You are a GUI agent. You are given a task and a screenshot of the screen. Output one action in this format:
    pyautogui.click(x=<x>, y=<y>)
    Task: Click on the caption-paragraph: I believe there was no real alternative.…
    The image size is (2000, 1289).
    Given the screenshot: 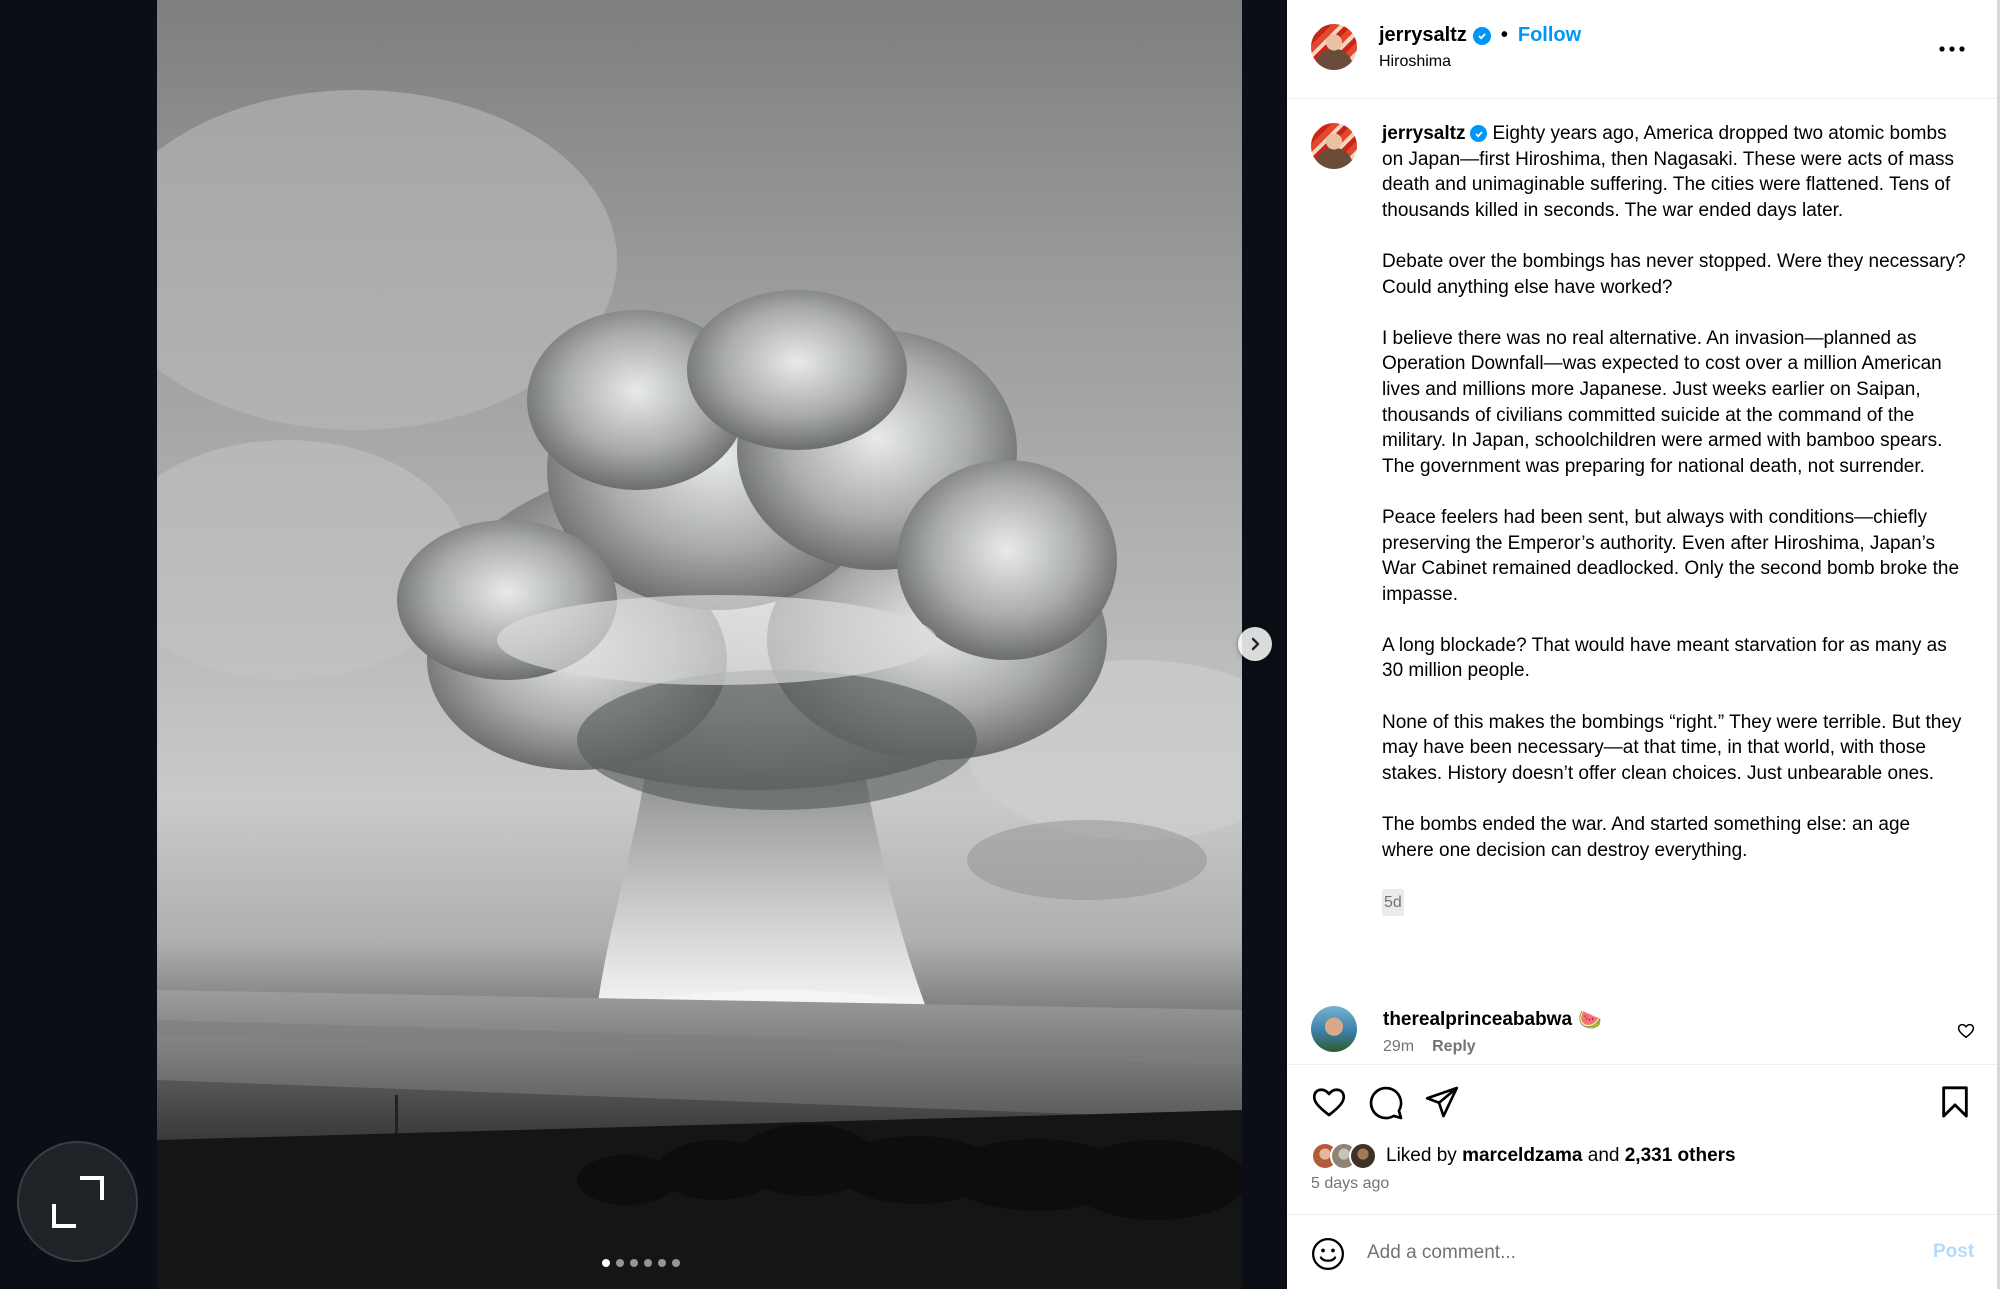 What is the action you would take?
    pyautogui.click(x=1662, y=402)
    